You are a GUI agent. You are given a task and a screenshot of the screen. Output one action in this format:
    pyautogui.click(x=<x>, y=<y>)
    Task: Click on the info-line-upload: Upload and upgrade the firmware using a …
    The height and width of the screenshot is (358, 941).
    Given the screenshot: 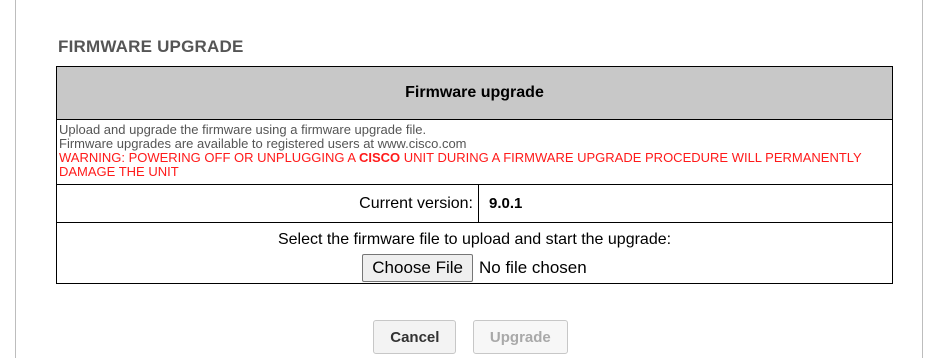 What is the action you would take?
    pyautogui.click(x=243, y=129)
    